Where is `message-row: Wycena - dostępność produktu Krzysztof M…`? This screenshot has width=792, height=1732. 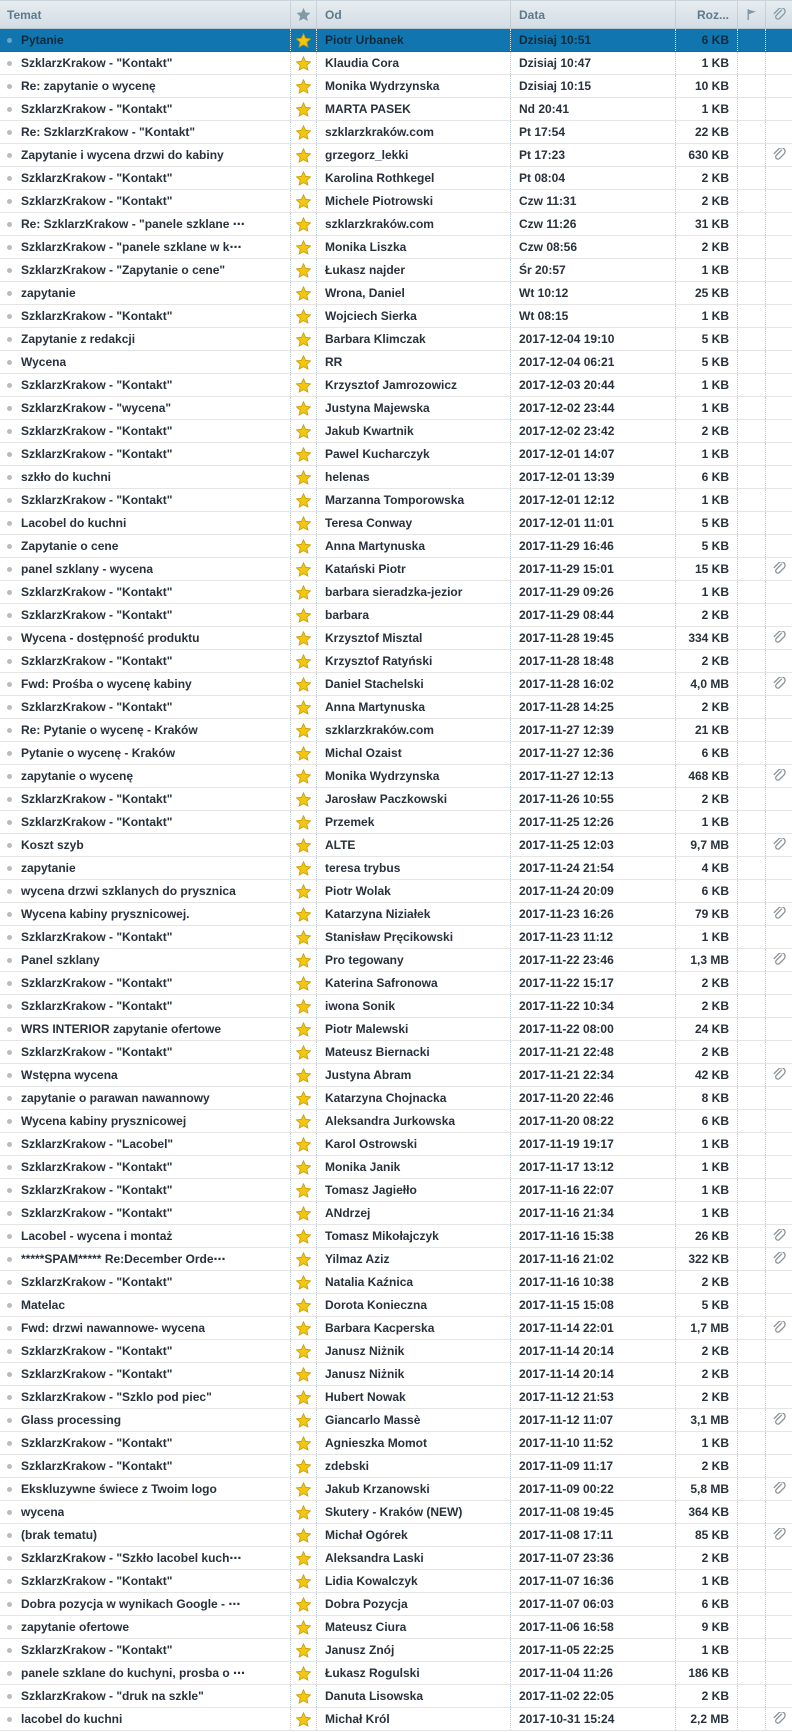
message-row: Wycena - dostępność produktu Krzysztof M… is located at coordinates (396, 638).